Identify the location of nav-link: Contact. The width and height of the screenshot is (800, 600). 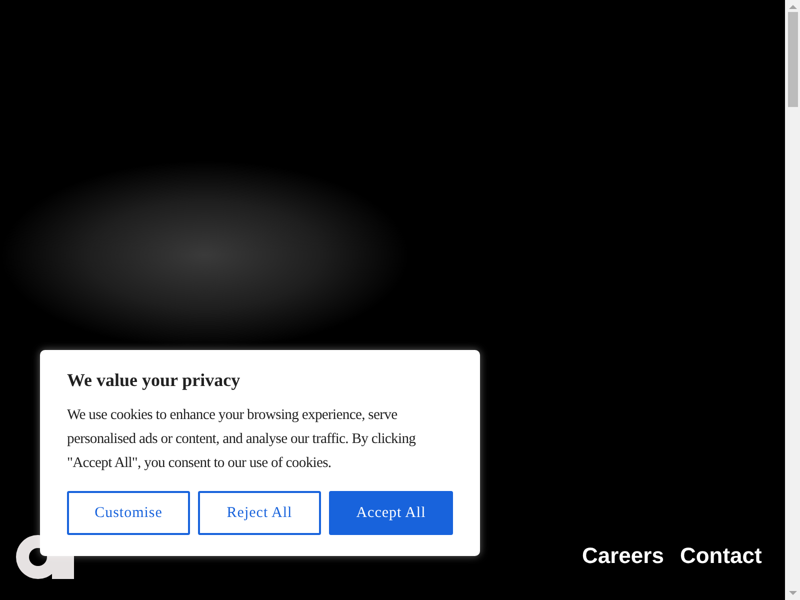
(721, 557).